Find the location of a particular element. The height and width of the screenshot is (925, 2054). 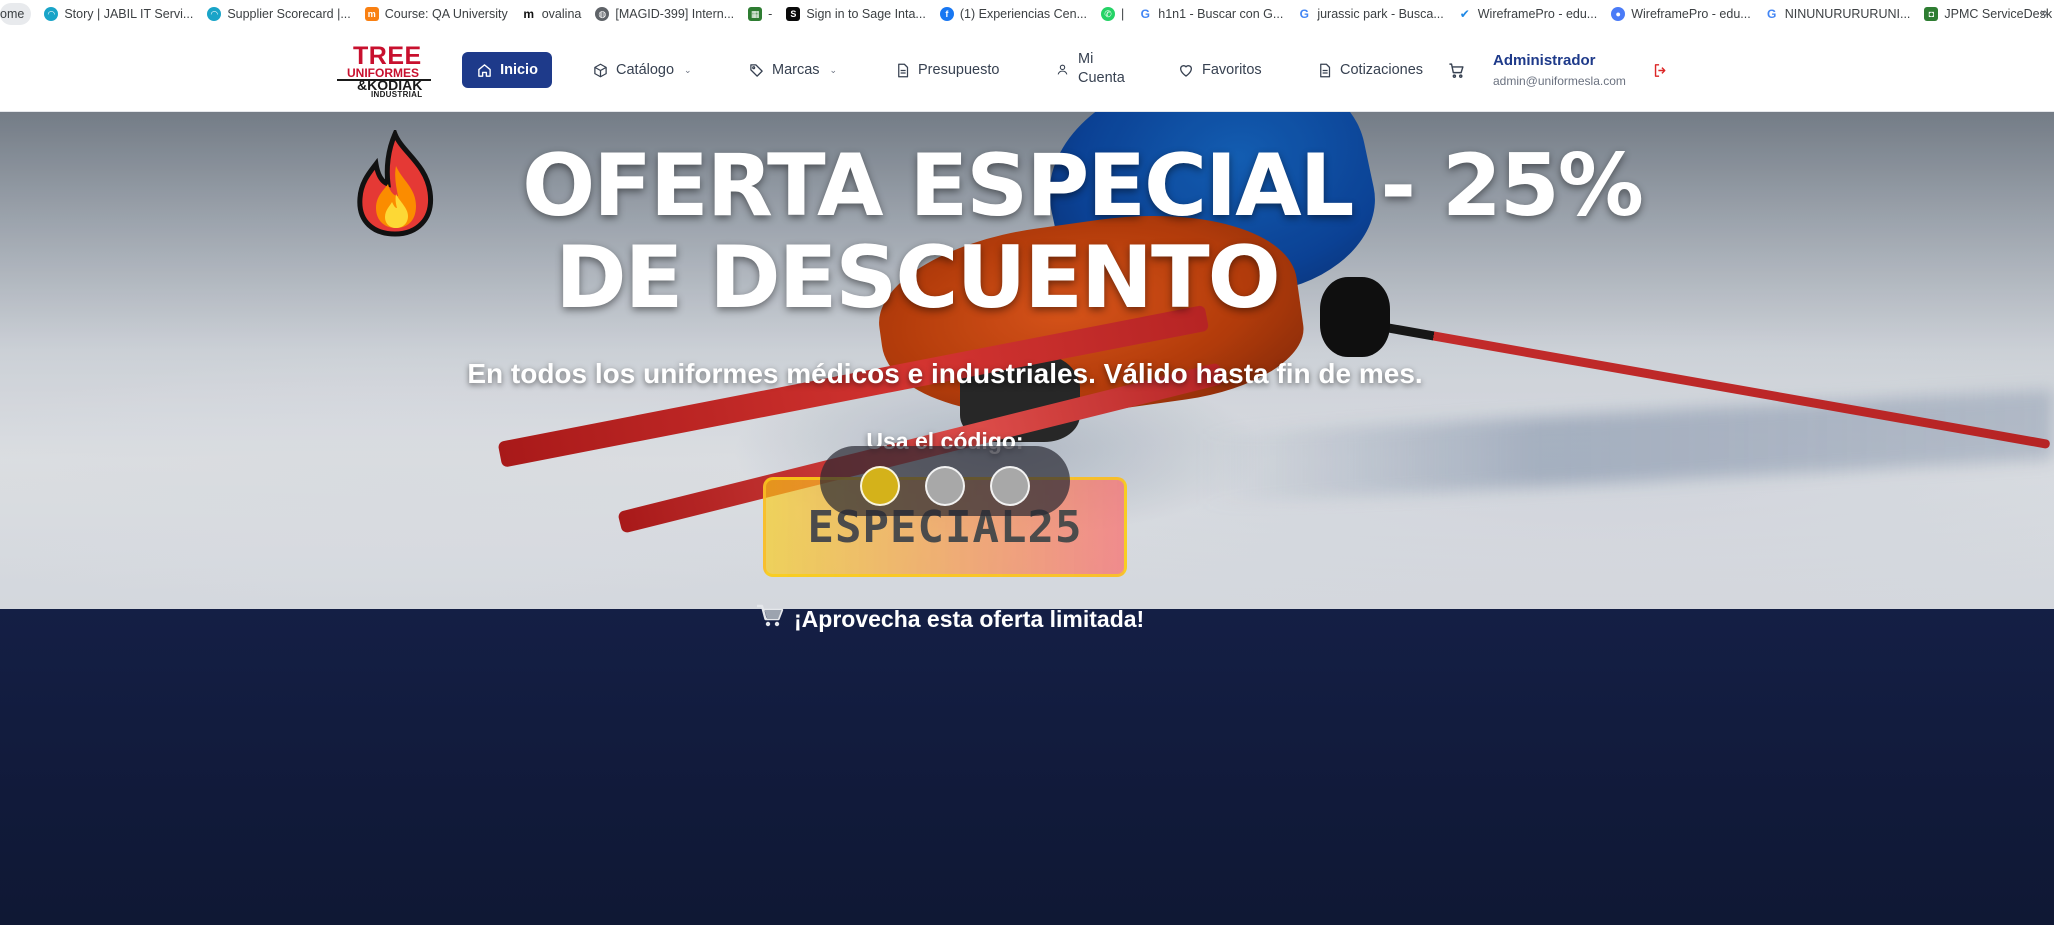

bookmark-9: ✆ | is located at coordinates (1112, 14).